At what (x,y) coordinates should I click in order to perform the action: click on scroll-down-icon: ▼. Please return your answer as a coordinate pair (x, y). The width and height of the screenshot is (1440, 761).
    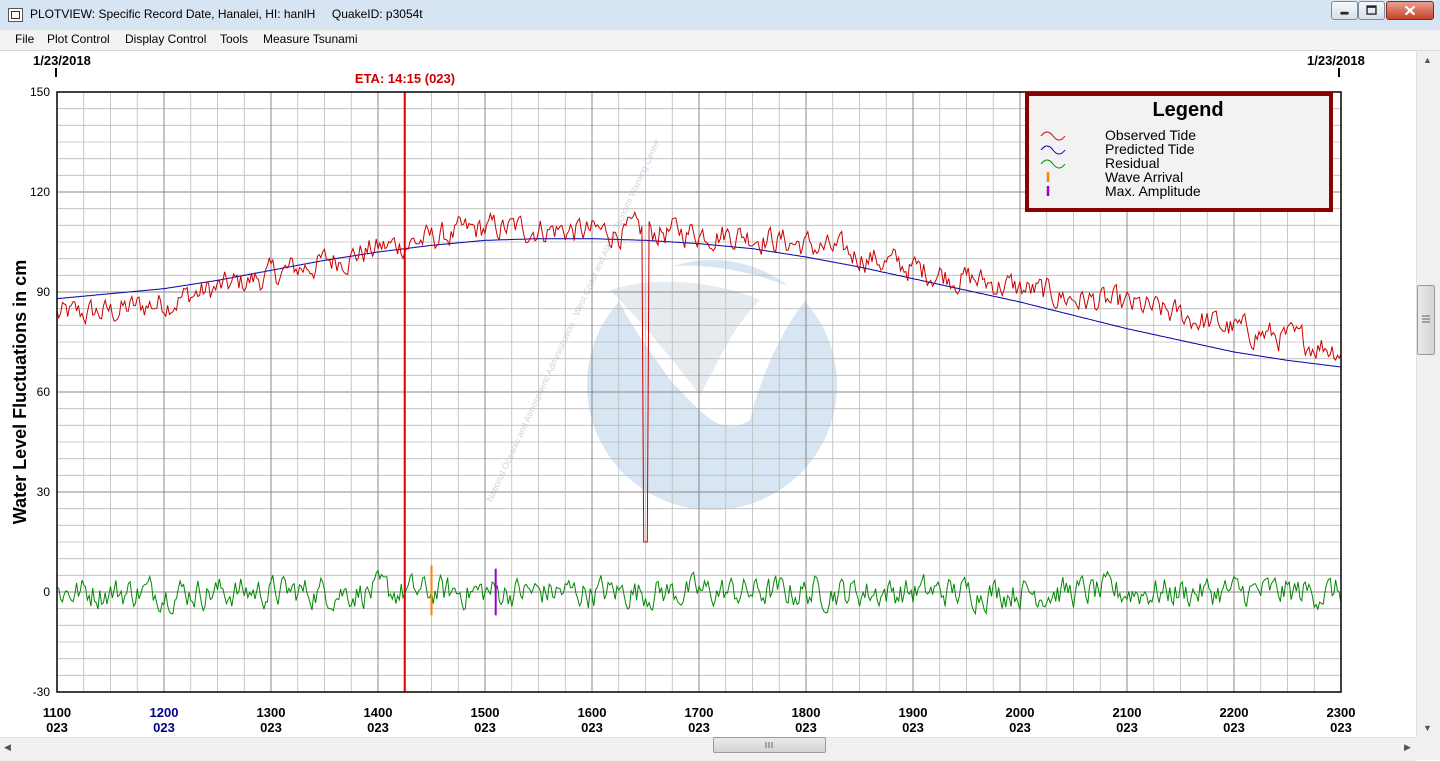
    Looking at the image, I should click on (1427, 728).